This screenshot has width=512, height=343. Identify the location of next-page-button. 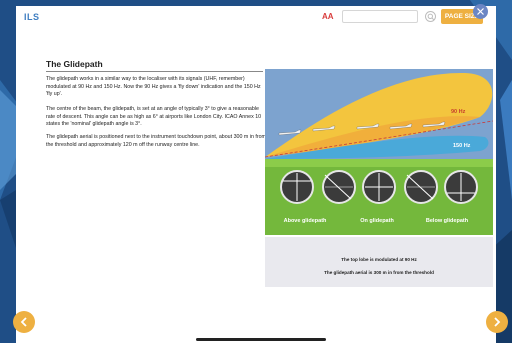
(497, 322).